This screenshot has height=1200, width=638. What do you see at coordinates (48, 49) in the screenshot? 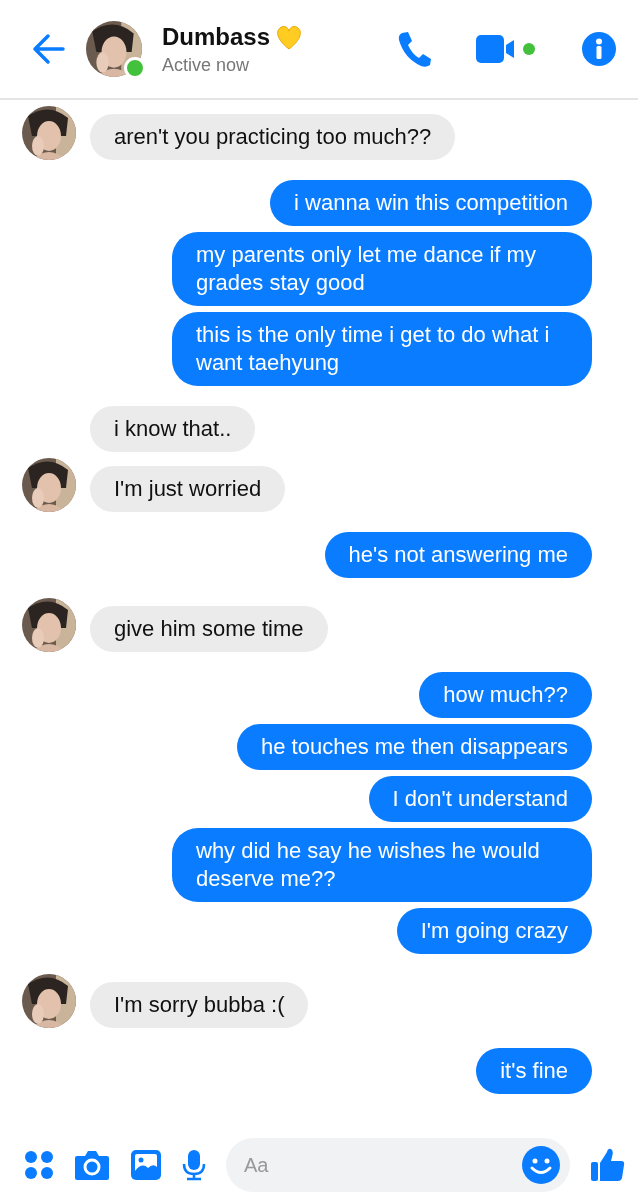
I see `back-arrow-icon` at bounding box center [48, 49].